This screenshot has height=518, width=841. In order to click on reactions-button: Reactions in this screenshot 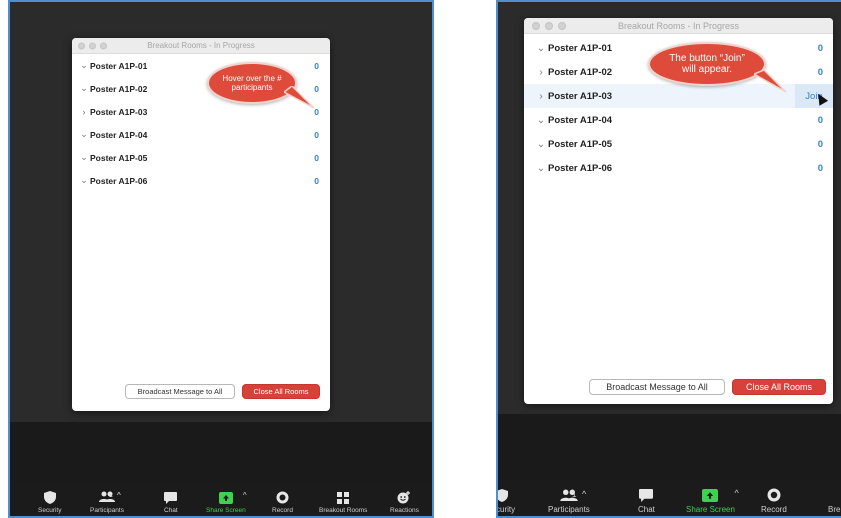, I will do `click(404, 502)`.